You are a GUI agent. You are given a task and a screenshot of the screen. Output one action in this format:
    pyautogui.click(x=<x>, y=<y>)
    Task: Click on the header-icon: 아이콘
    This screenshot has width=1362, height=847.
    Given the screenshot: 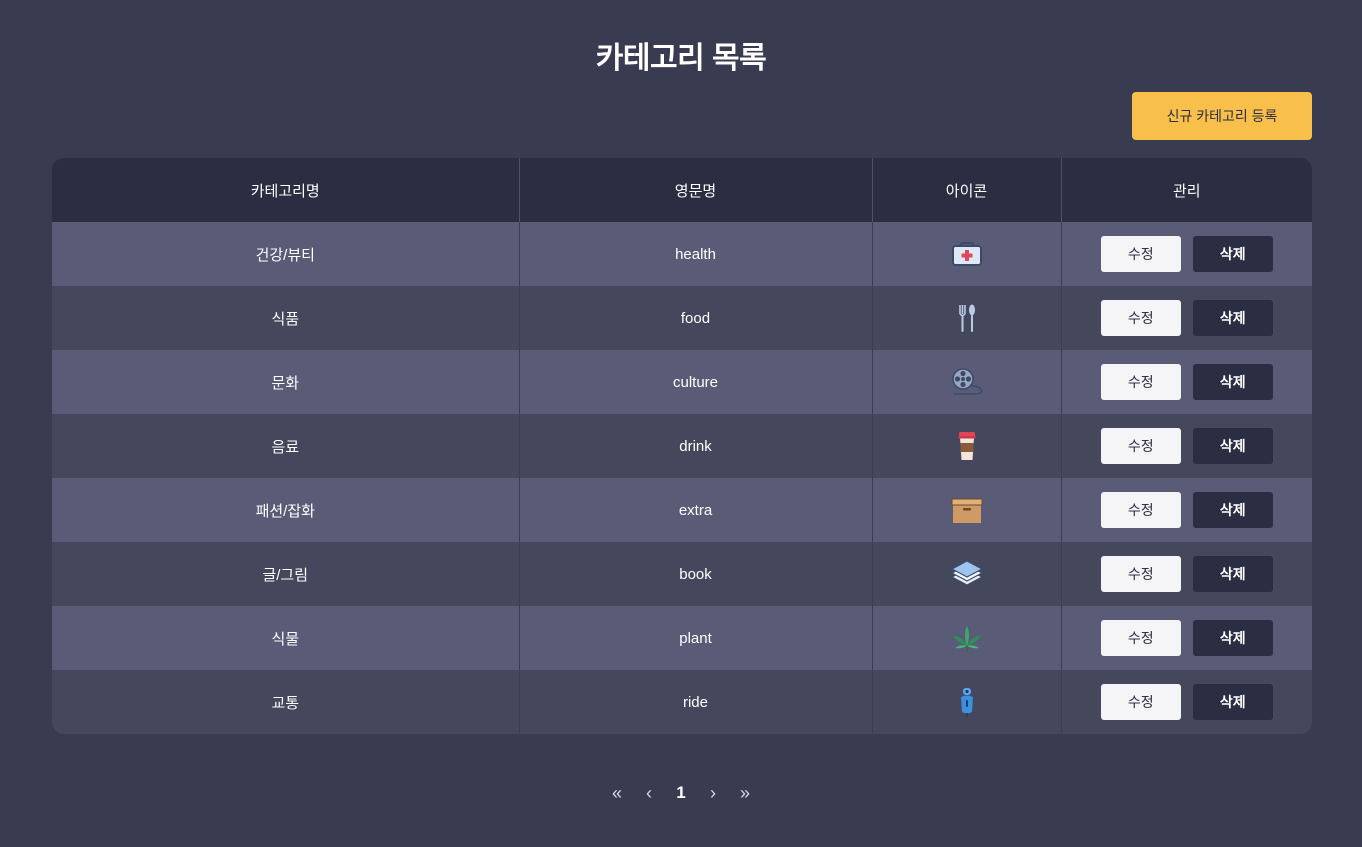 What is the action you would take?
    pyautogui.click(x=966, y=190)
    